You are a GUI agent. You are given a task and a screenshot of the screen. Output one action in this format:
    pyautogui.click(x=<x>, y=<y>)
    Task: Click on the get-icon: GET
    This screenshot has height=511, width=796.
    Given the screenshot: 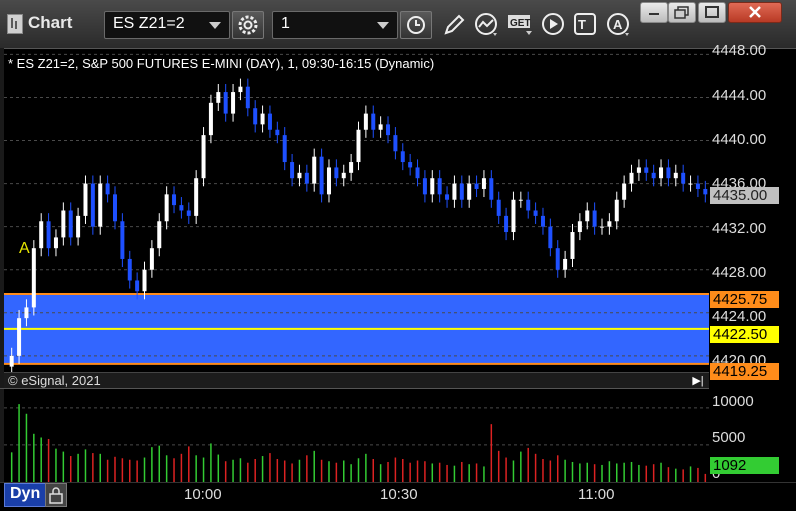 What is the action you would take?
    pyautogui.click(x=520, y=25)
    